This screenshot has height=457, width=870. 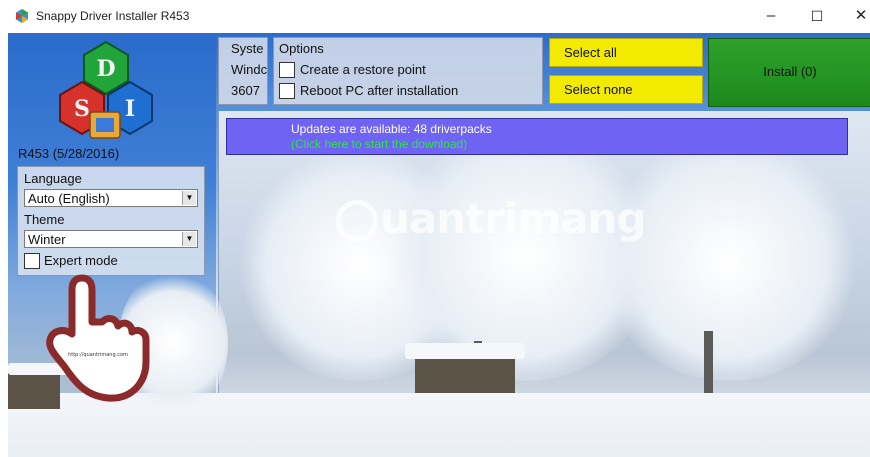 I want to click on logo-letter: I, so click(x=130, y=109).